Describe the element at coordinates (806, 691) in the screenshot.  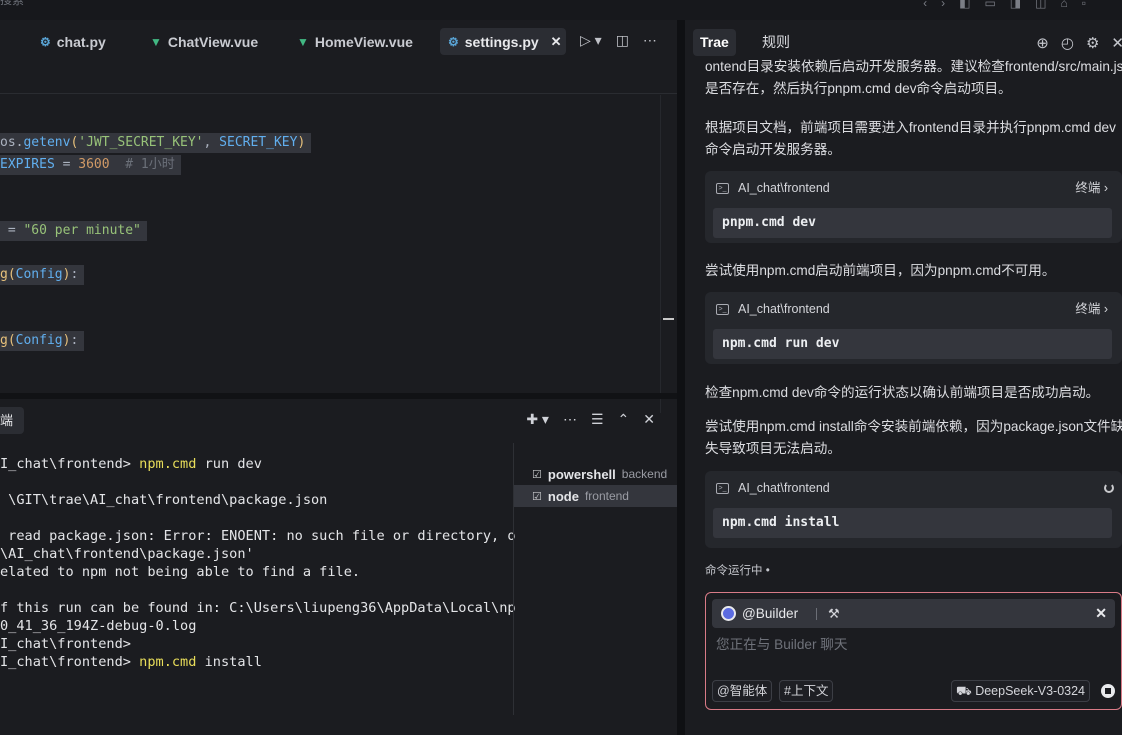
I see `context-button: #上下文` at that location.